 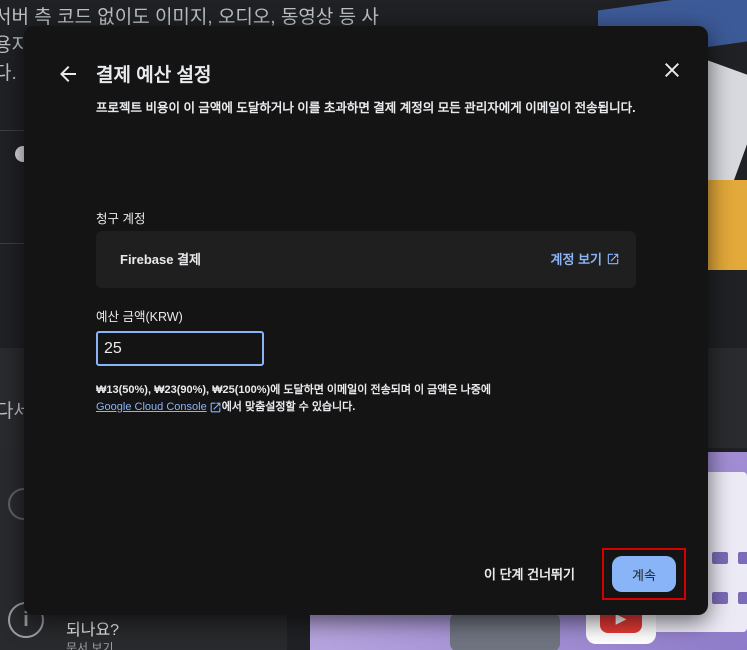 I want to click on highlight-box: 계속, so click(x=644, y=574).